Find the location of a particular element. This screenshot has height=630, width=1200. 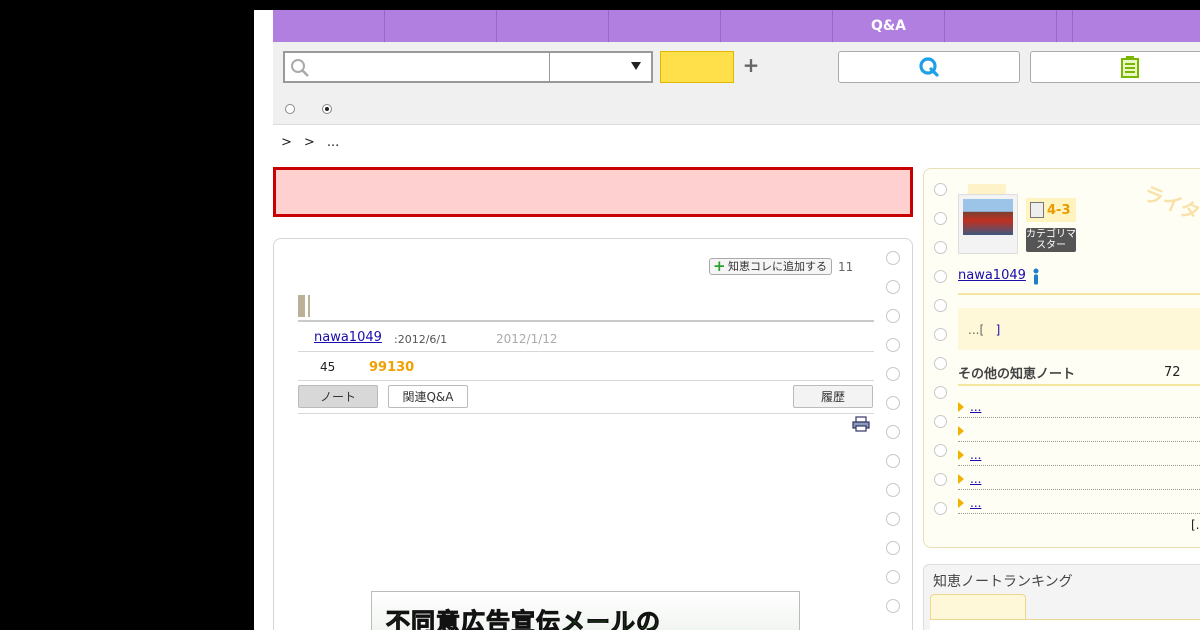

title-marker is located at coordinates (303, 306).